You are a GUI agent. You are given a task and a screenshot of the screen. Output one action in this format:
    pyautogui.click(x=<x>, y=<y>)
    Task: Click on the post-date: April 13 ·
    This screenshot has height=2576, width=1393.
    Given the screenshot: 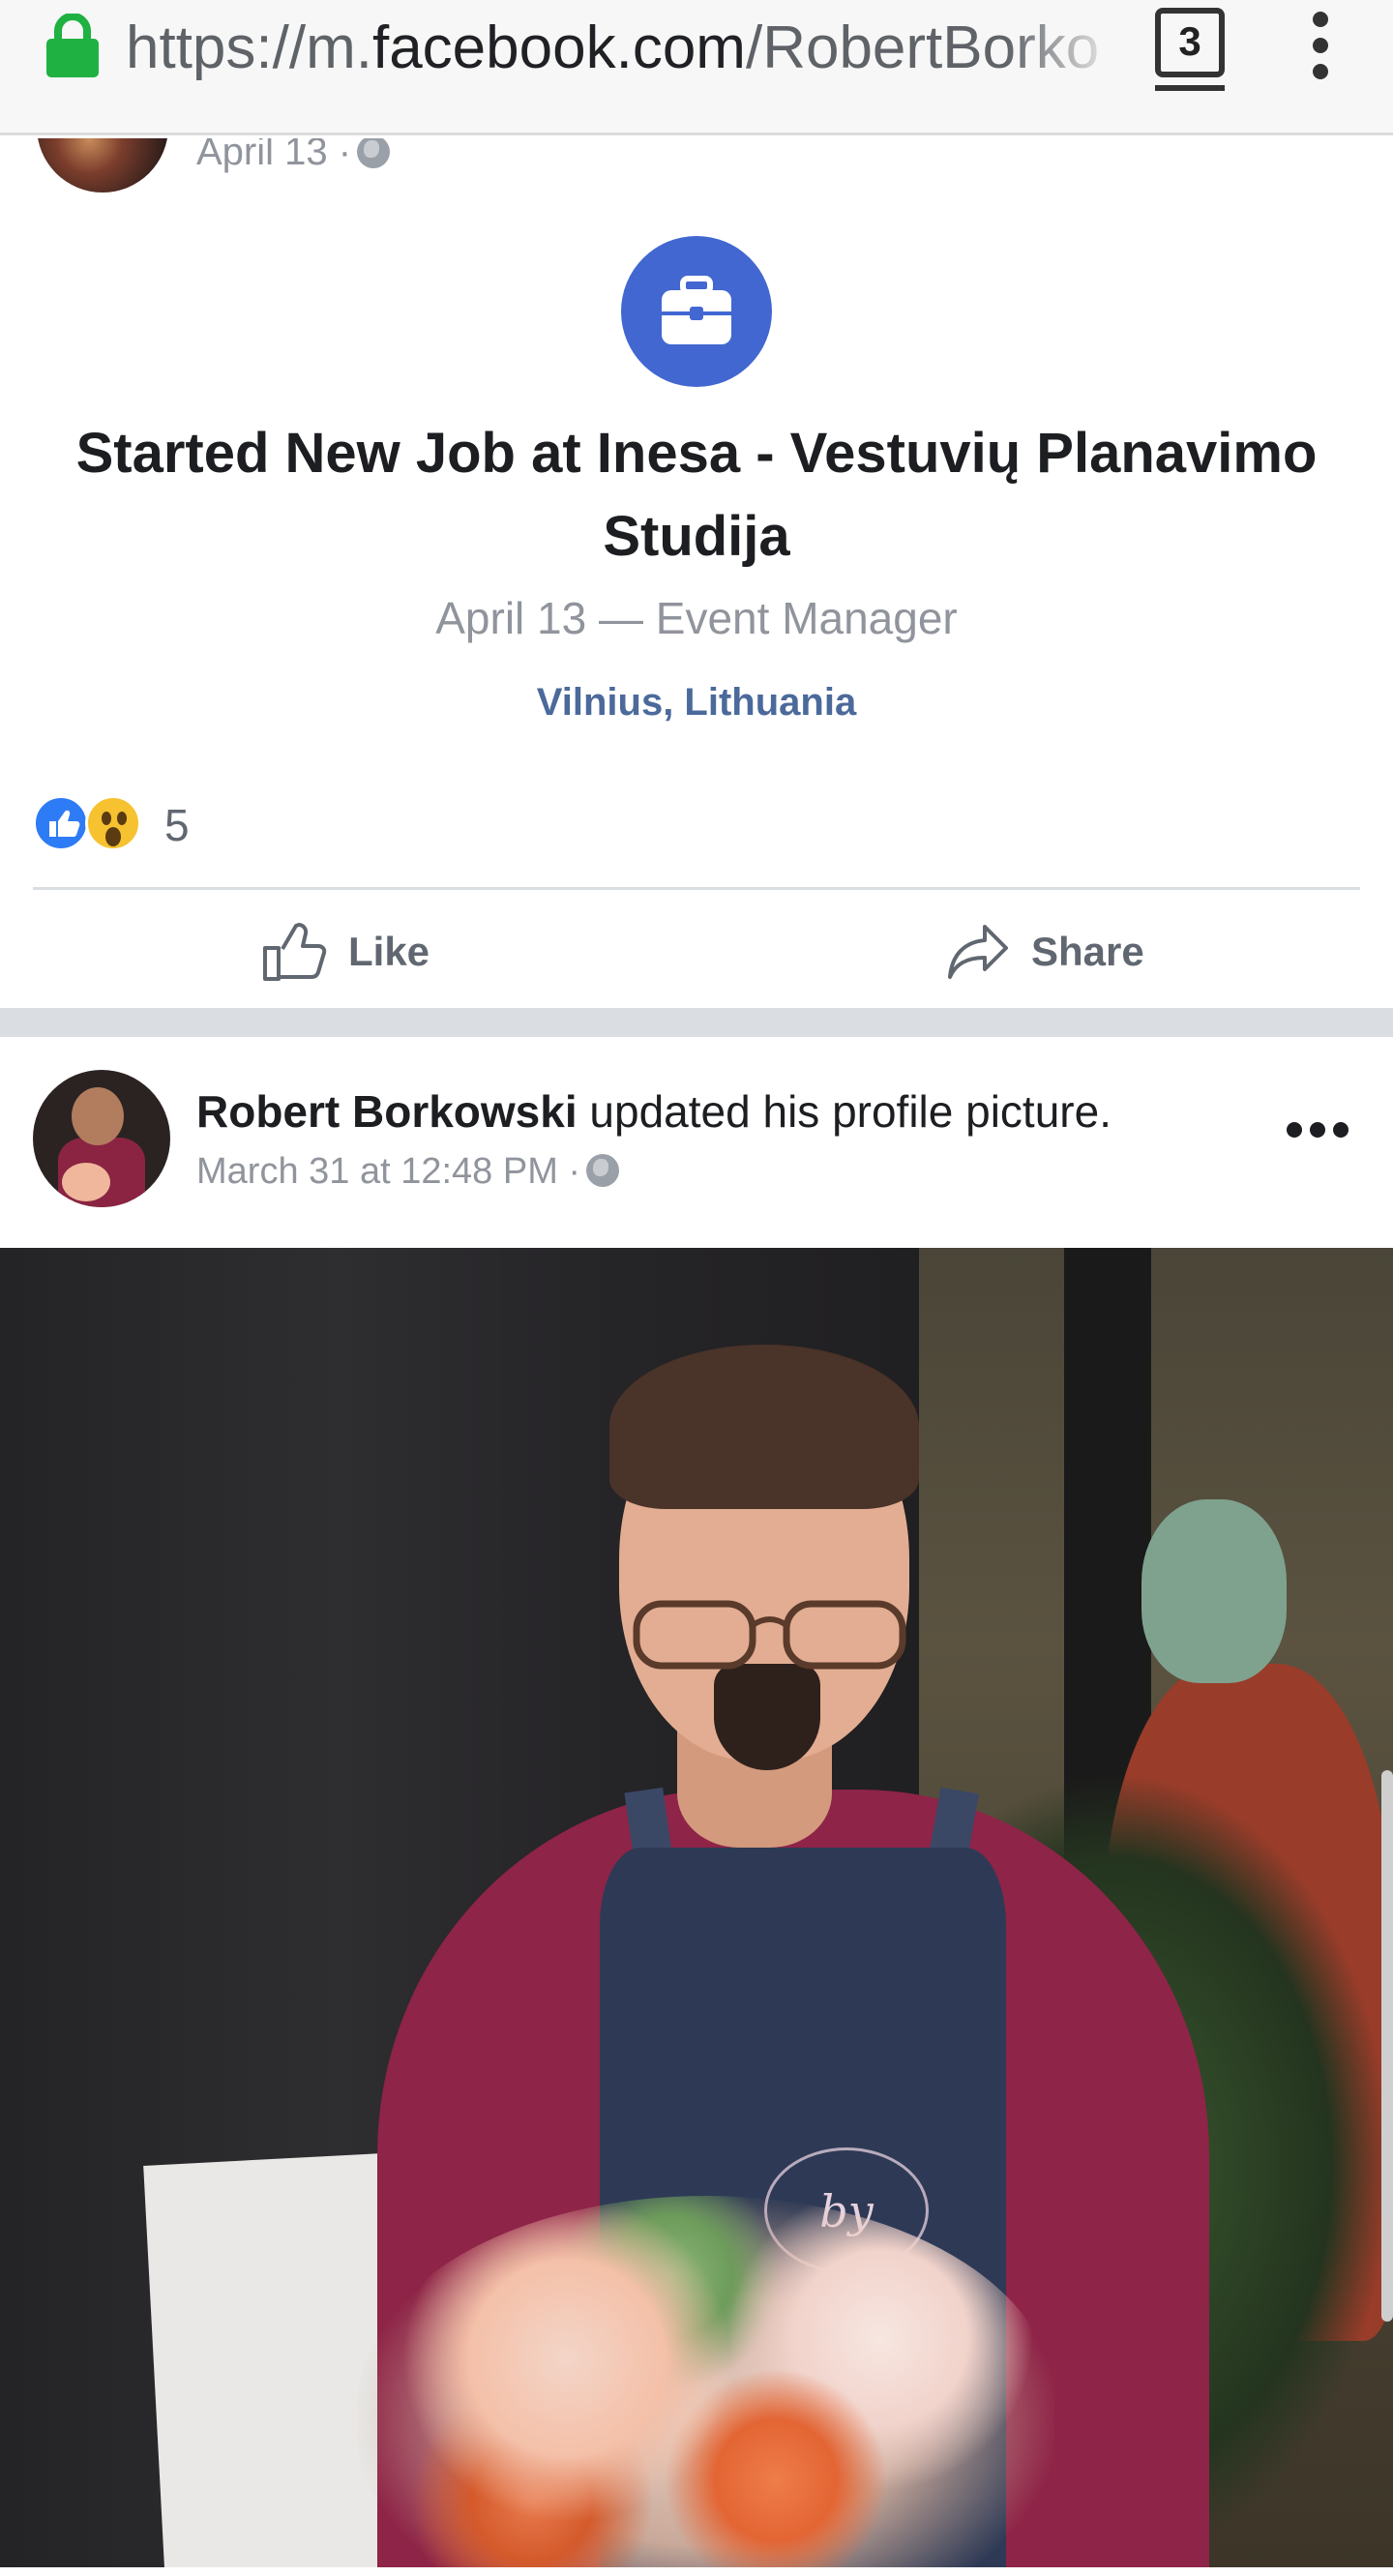 What is the action you would take?
    pyautogui.click(x=293, y=156)
    